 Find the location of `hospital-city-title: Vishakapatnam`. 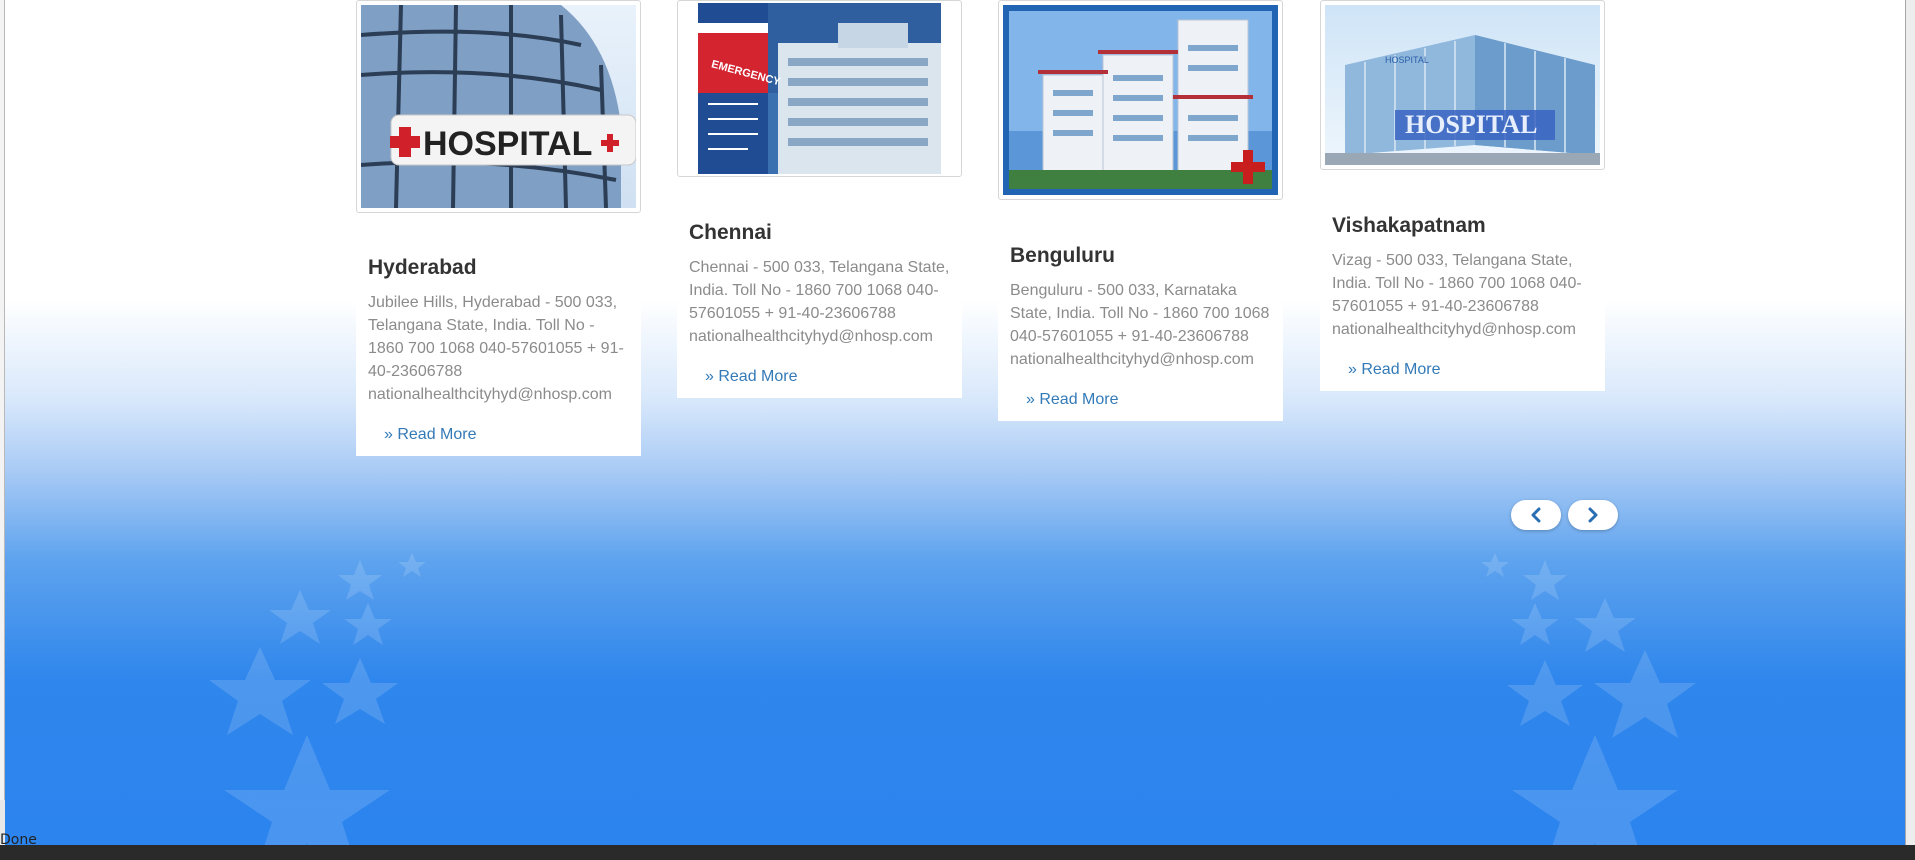

hospital-city-title: Vishakapatnam is located at coordinates (1409, 225).